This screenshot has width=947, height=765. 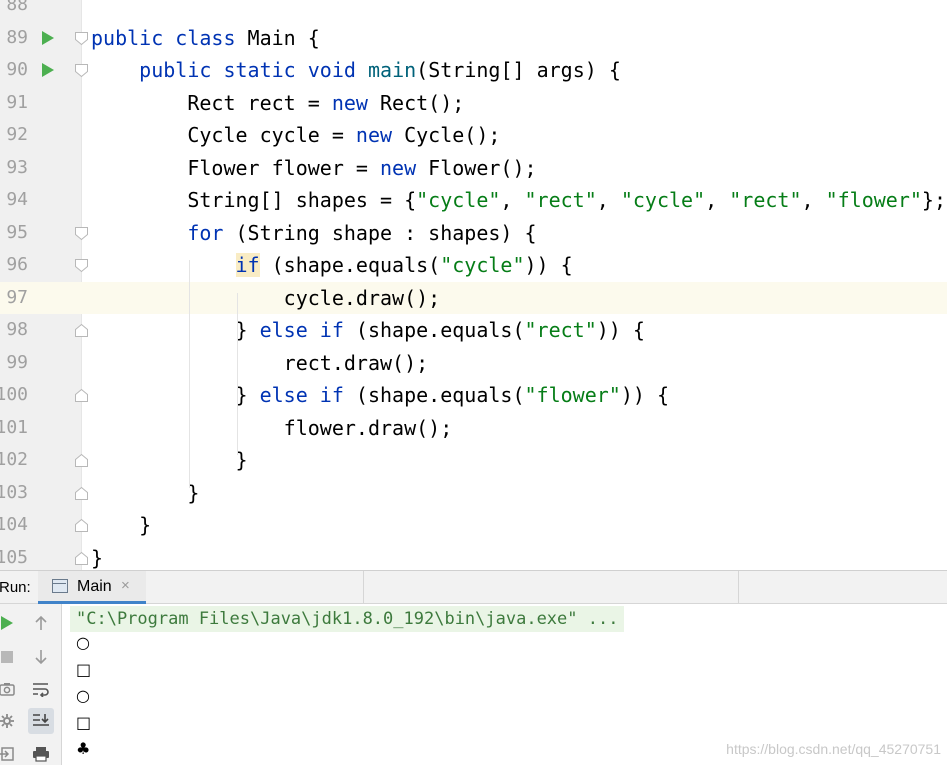 What do you see at coordinates (14, 394) in the screenshot?
I see `line-number: 100` at bounding box center [14, 394].